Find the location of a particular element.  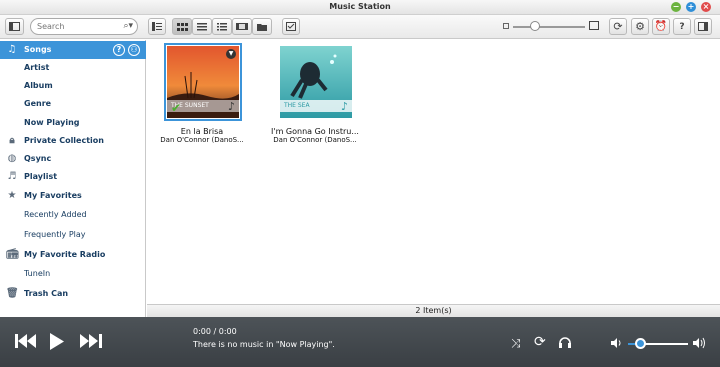

small-size-icon is located at coordinates (506, 26).